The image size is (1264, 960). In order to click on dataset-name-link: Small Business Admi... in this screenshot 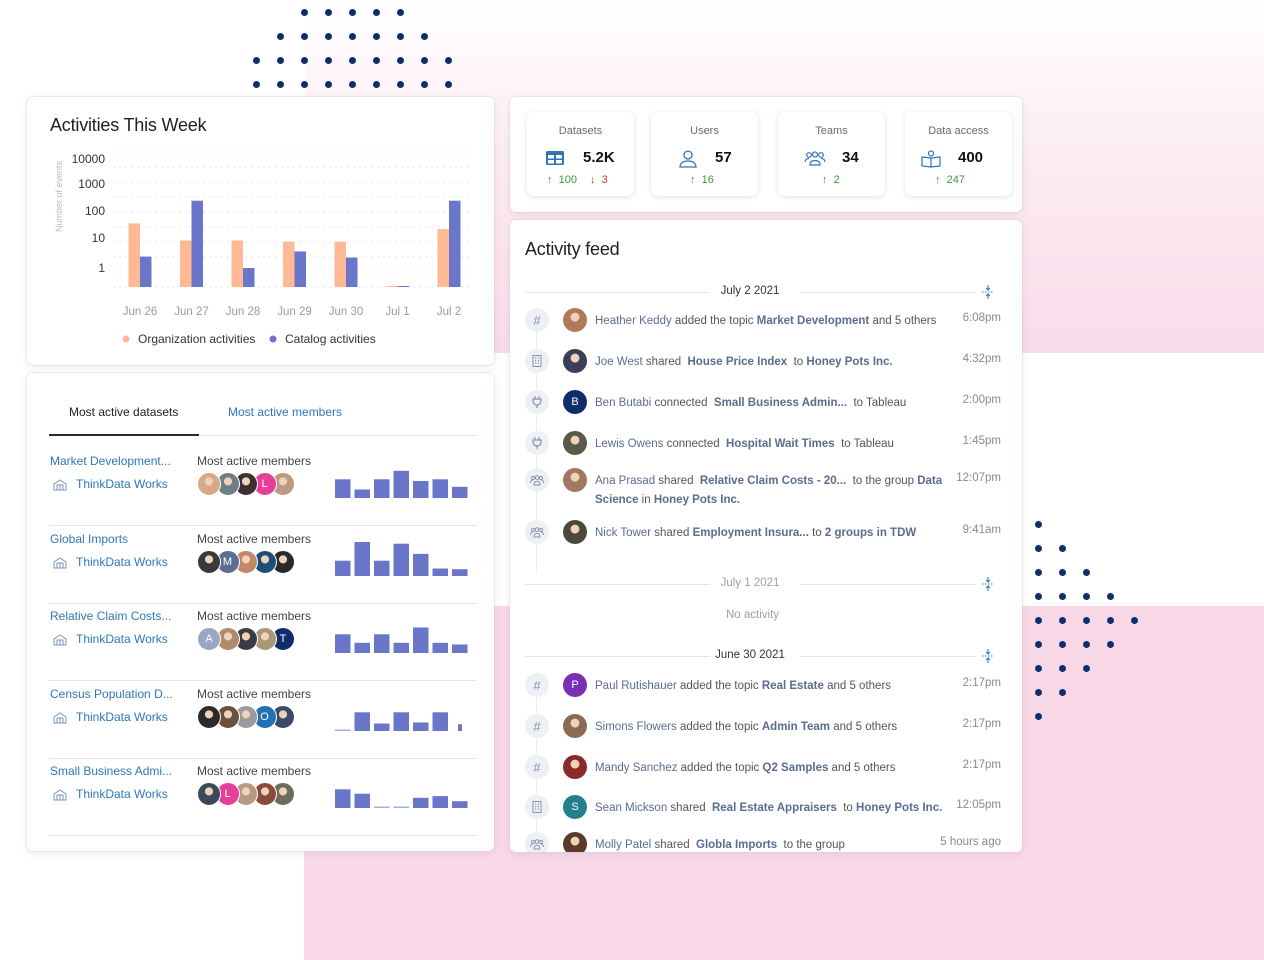, I will do `click(111, 771)`.